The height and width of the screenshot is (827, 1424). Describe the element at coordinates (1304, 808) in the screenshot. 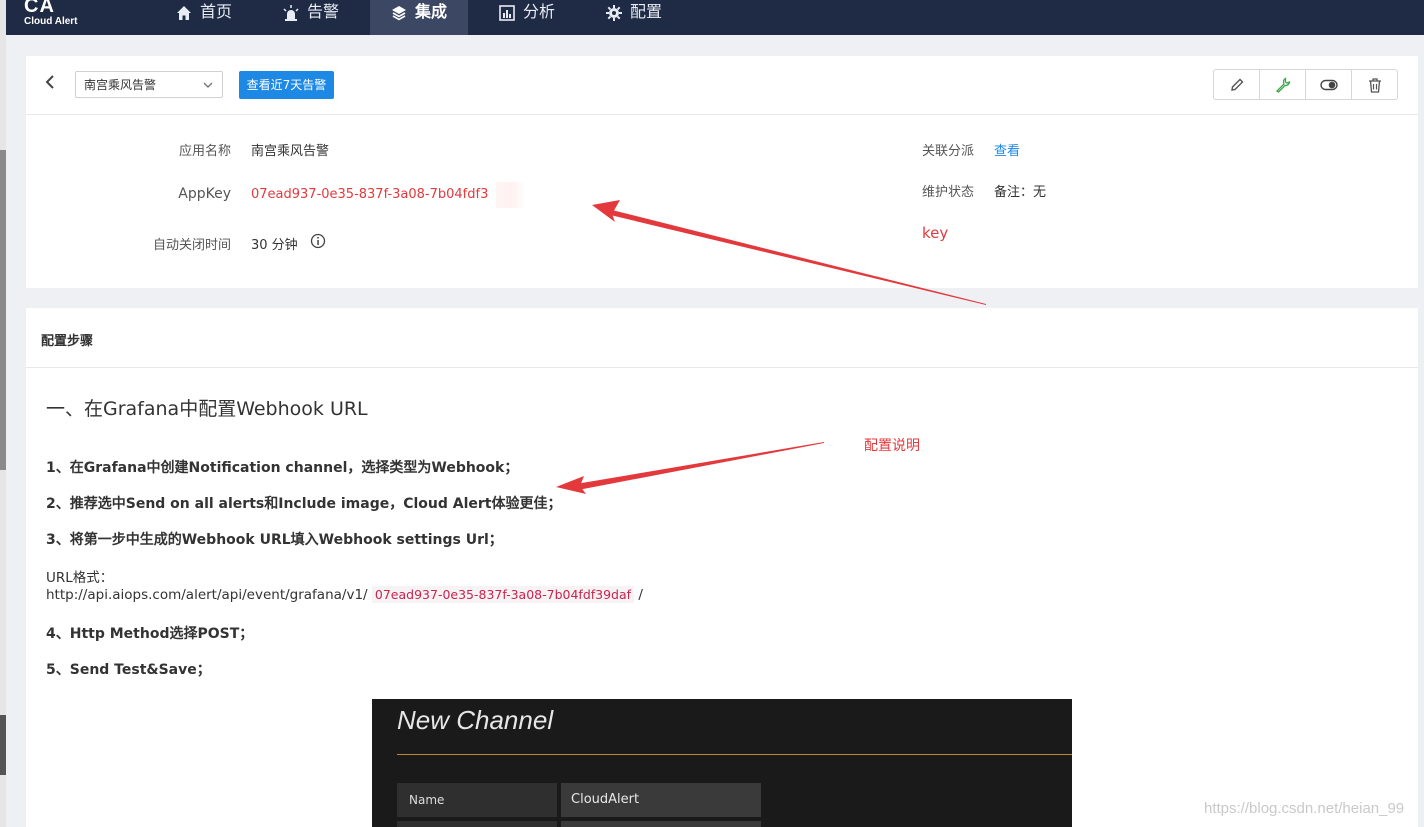

I see `watermark: https://blog.csdn.net/heian_99` at that location.